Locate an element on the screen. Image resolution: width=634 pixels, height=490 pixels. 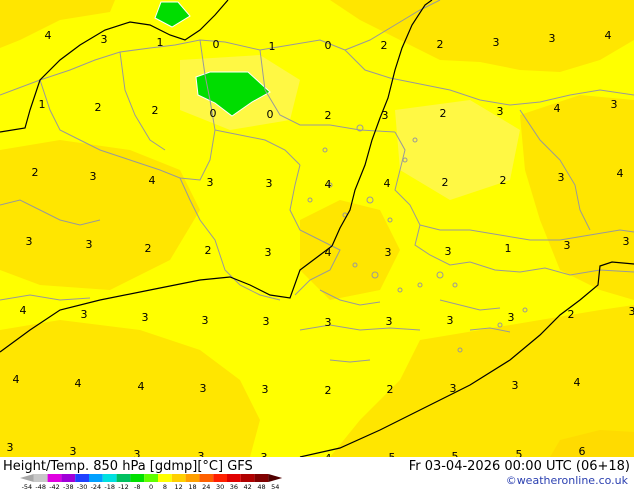
scale-label: 42 is located at coordinates (248, 486).